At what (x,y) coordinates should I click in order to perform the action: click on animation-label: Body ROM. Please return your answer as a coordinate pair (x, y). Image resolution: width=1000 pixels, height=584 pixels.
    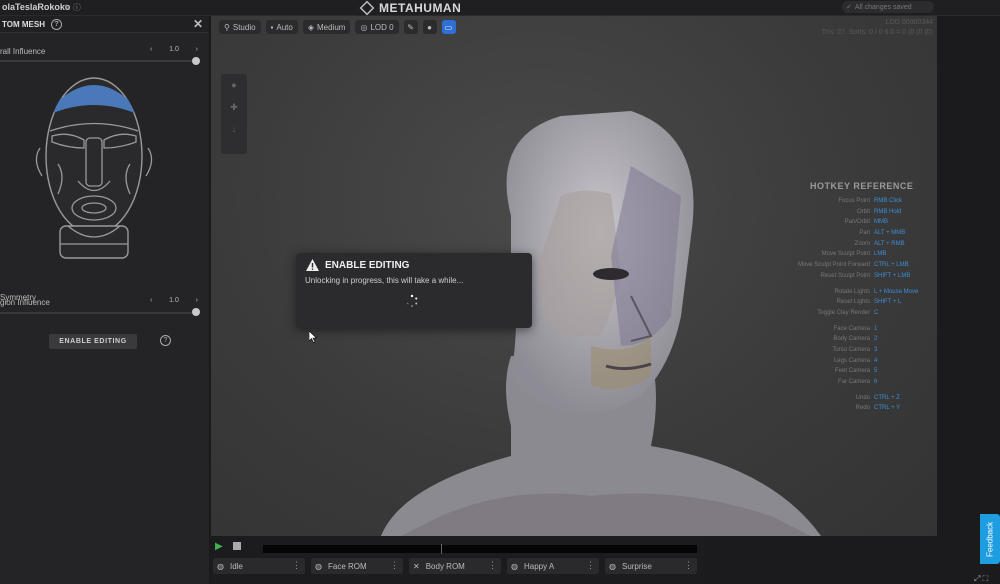
    Looking at the image, I should click on (445, 566).